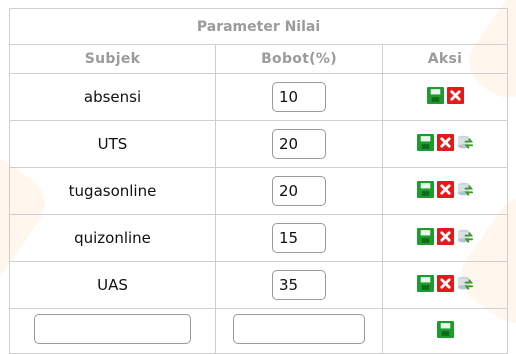 This screenshot has width=516, height=354. I want to click on column-header-weight: Bobot(%), so click(299, 59).